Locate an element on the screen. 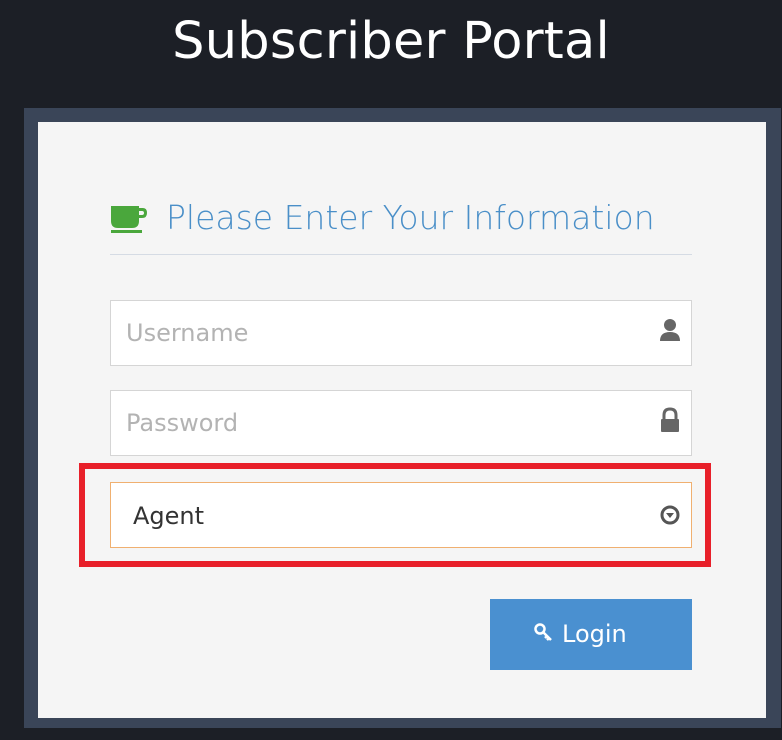 The image size is (782, 740). password-input is located at coordinates (401, 423).